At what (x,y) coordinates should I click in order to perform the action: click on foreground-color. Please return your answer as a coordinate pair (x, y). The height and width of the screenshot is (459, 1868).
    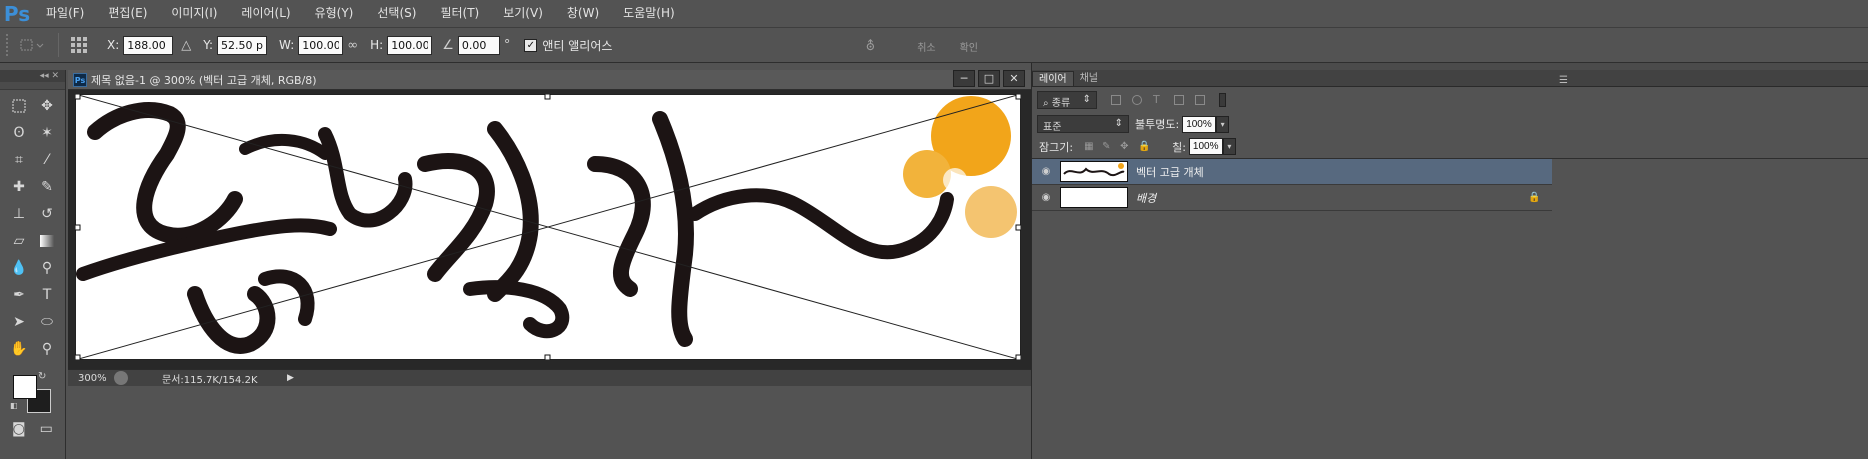
    Looking at the image, I should click on (25, 387).